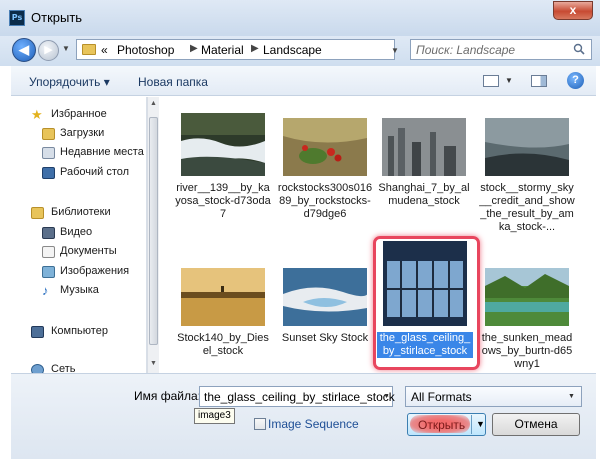 This screenshot has height=459, width=600. I want to click on breadcrumb-photoshop: Photoshop, so click(145, 50).